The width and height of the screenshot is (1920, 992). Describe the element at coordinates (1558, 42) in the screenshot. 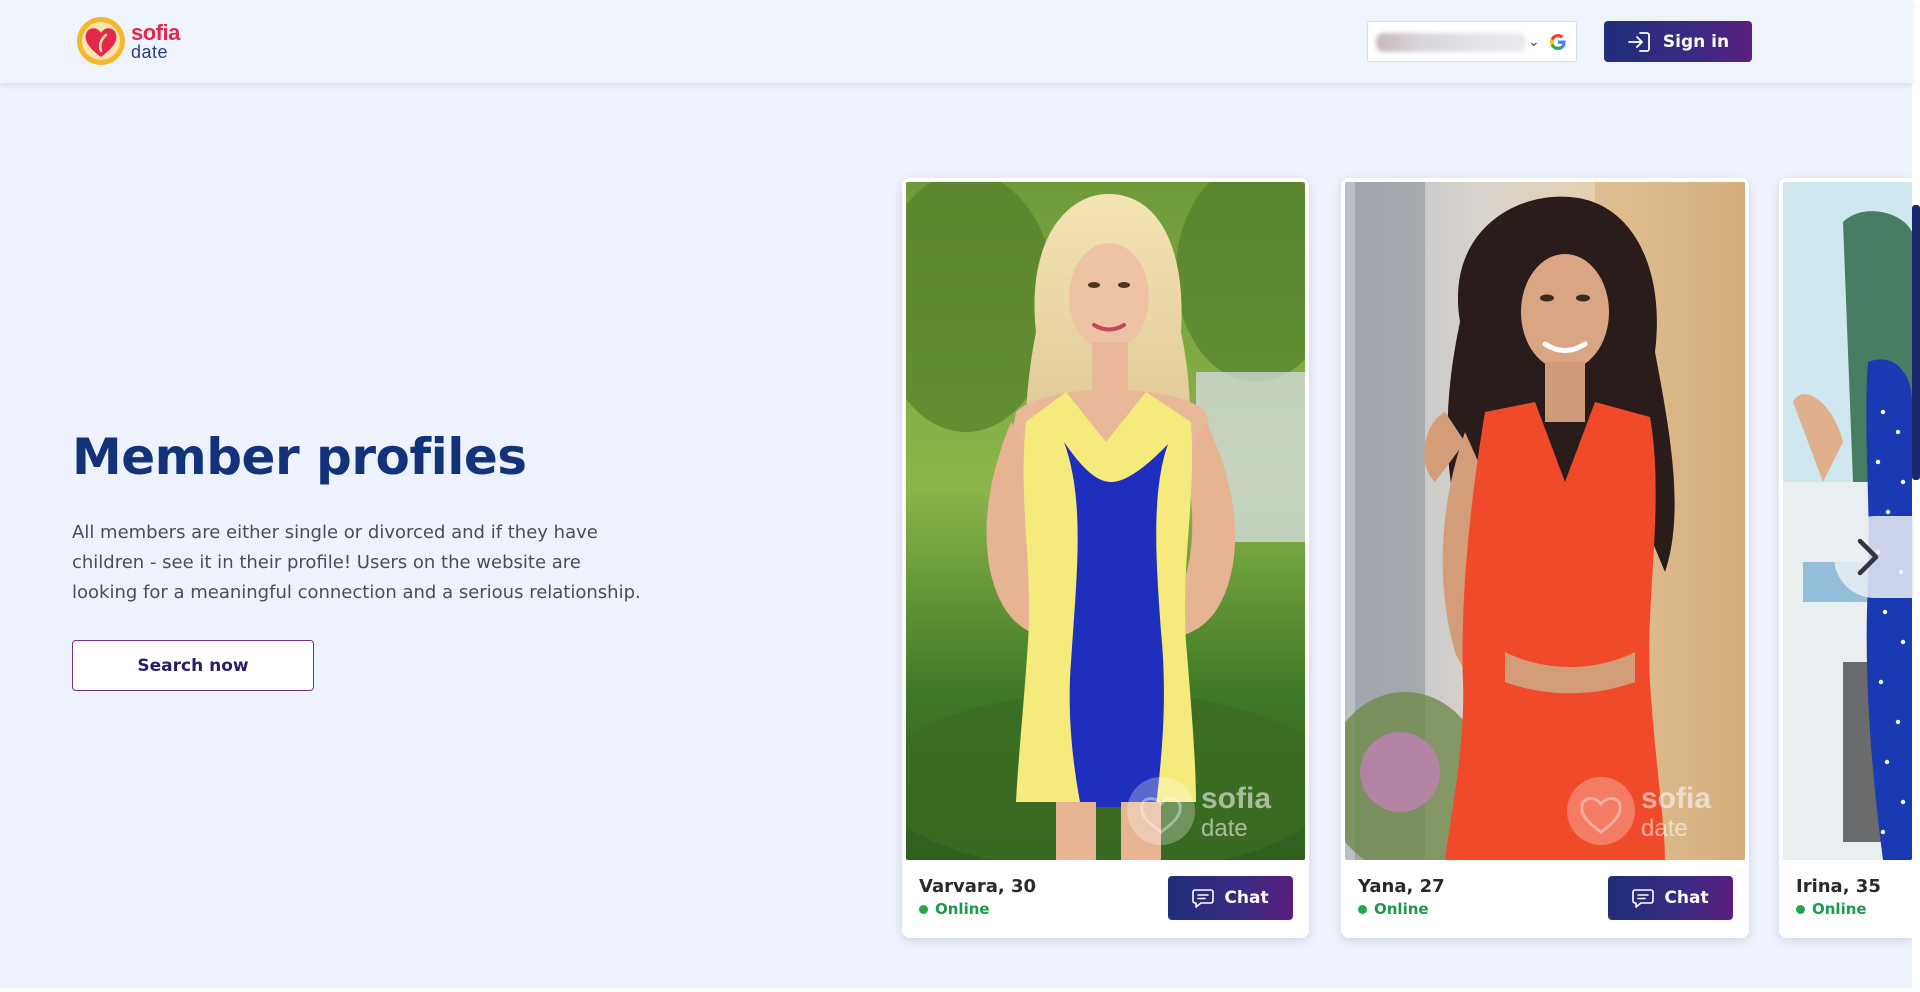

I see `google-icon` at that location.